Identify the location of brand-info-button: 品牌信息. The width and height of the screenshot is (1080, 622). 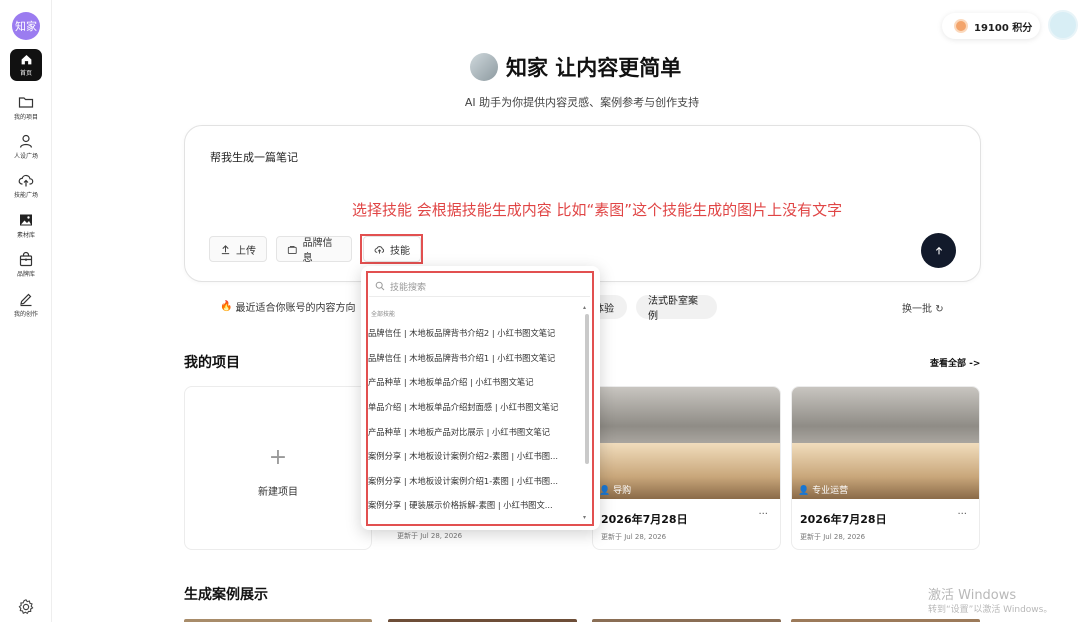
(314, 250).